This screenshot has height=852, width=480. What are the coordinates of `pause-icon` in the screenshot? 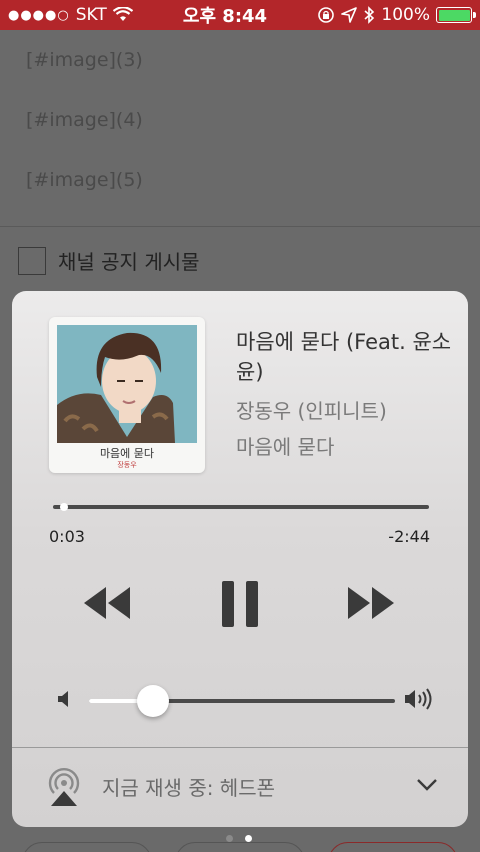 It's located at (240, 604).